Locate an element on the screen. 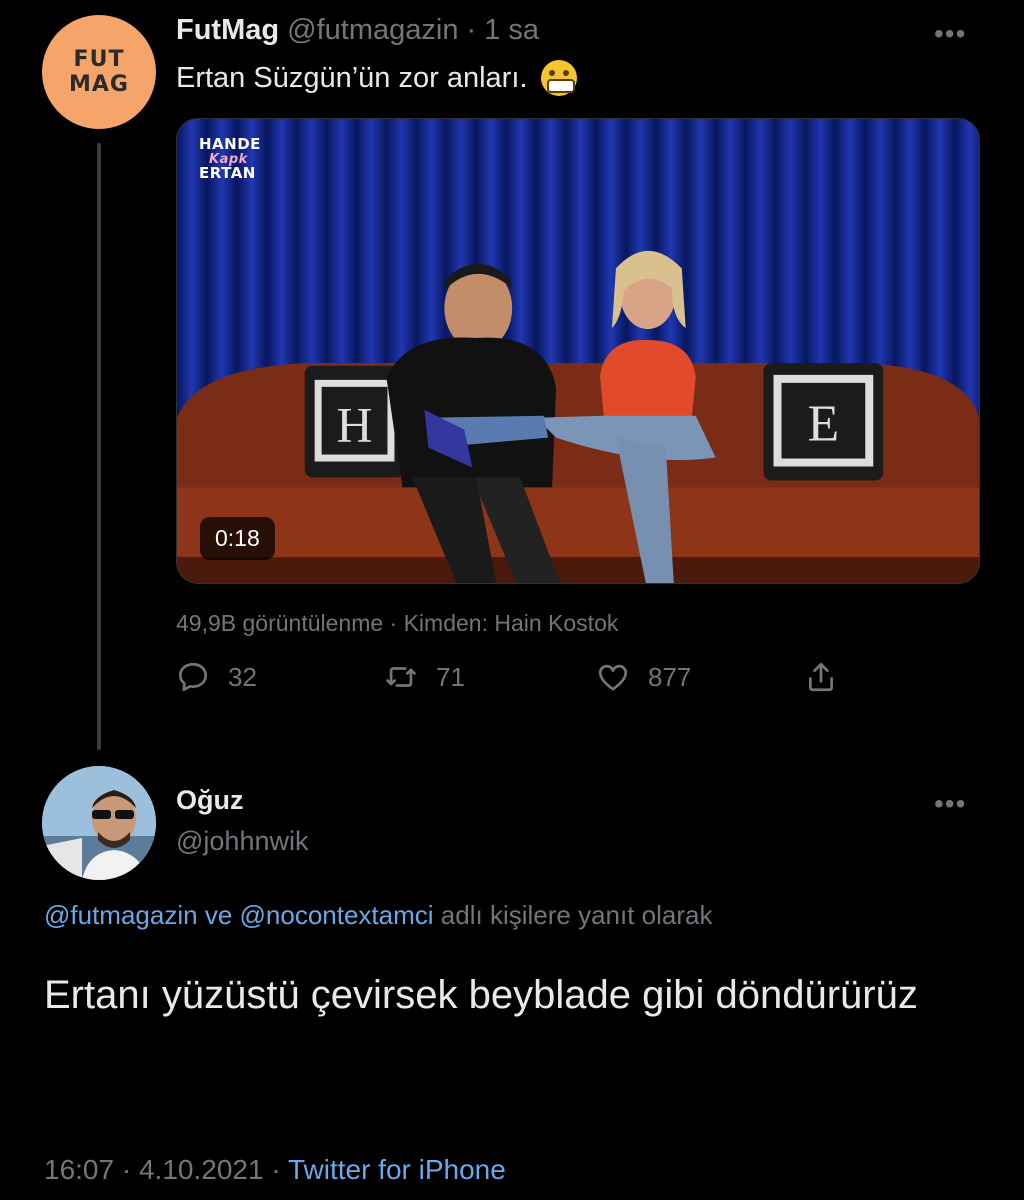 This screenshot has width=1024, height=1200. avatar-text-line2: MAG is located at coordinates (99, 84).